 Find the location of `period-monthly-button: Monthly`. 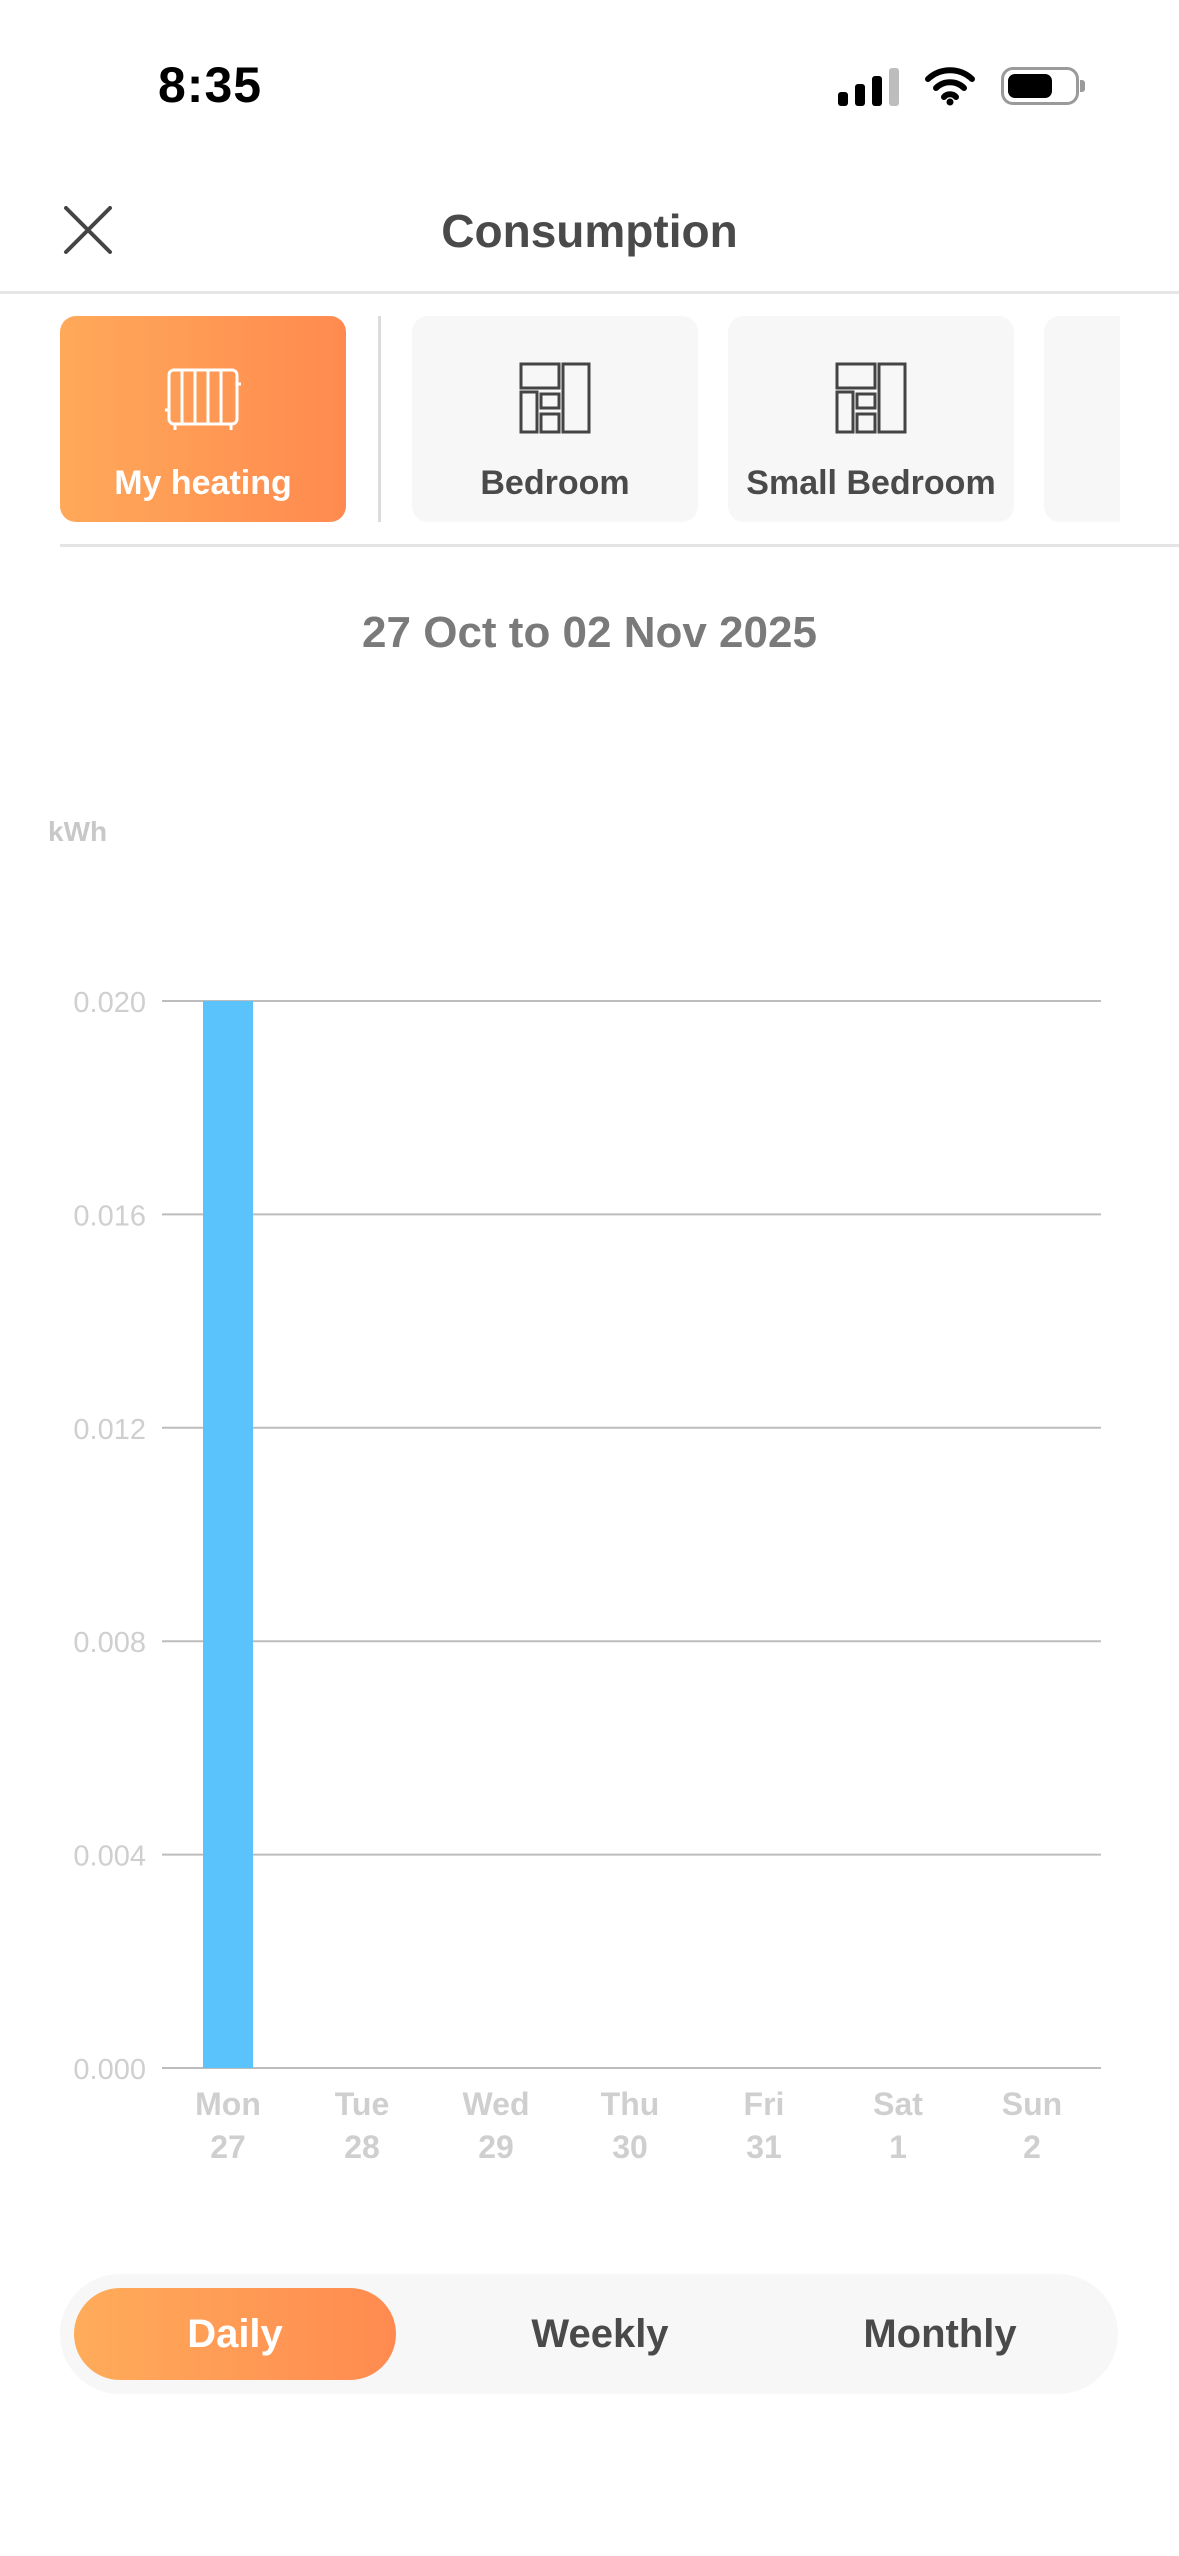

period-monthly-button: Monthly is located at coordinates (940, 2334).